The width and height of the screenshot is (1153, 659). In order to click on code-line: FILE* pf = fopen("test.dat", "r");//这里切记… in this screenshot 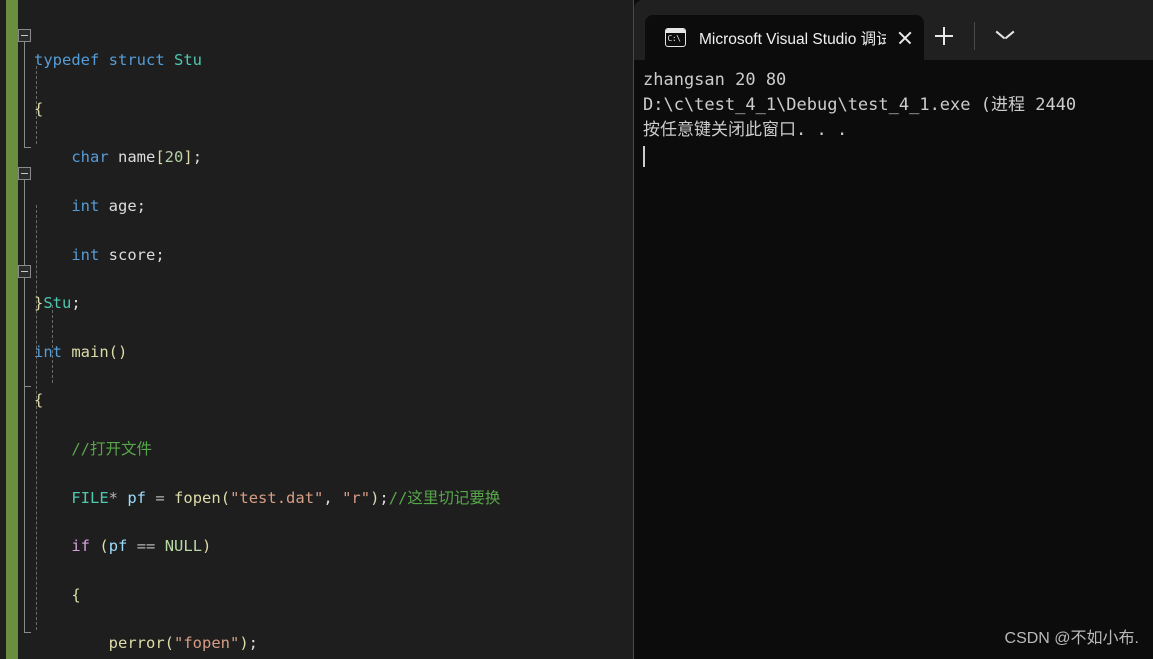, I will do `click(326, 498)`.